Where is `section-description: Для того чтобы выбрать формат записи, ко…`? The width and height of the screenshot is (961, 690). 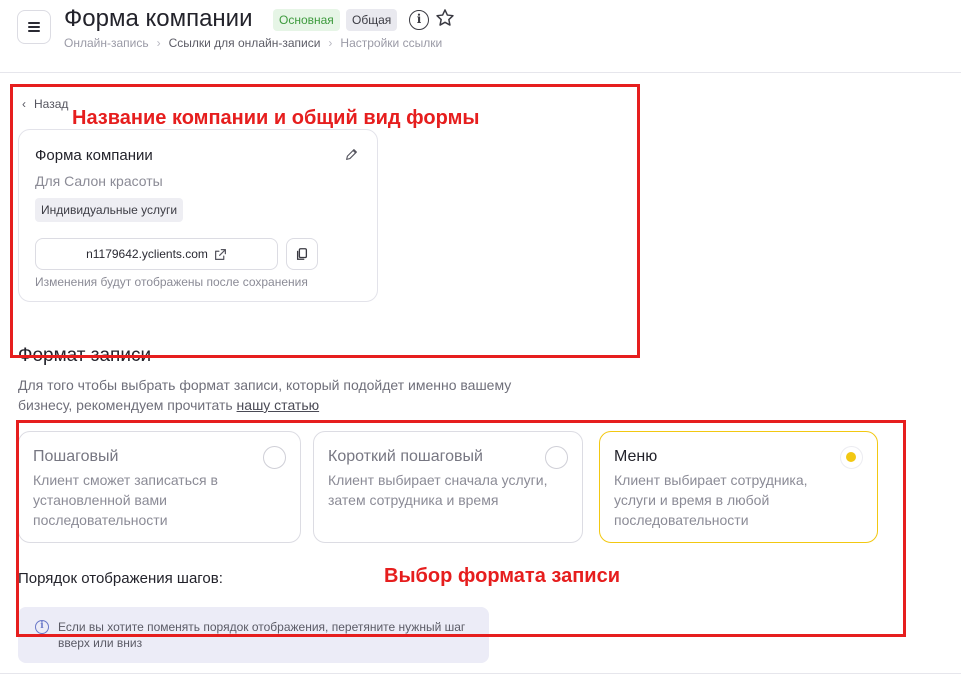
section-description: Для того чтобы выбрать формат записи, ко… is located at coordinates (268, 395).